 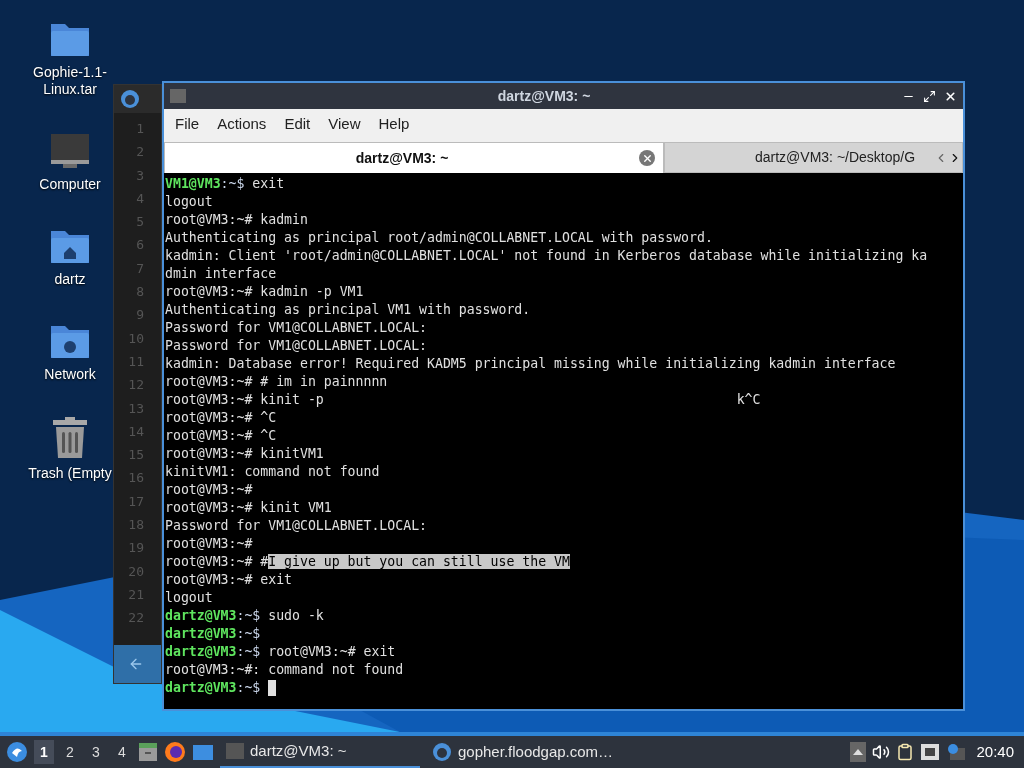 I want to click on terminal-tab: dartz@VM3: ~, so click(x=414, y=157).